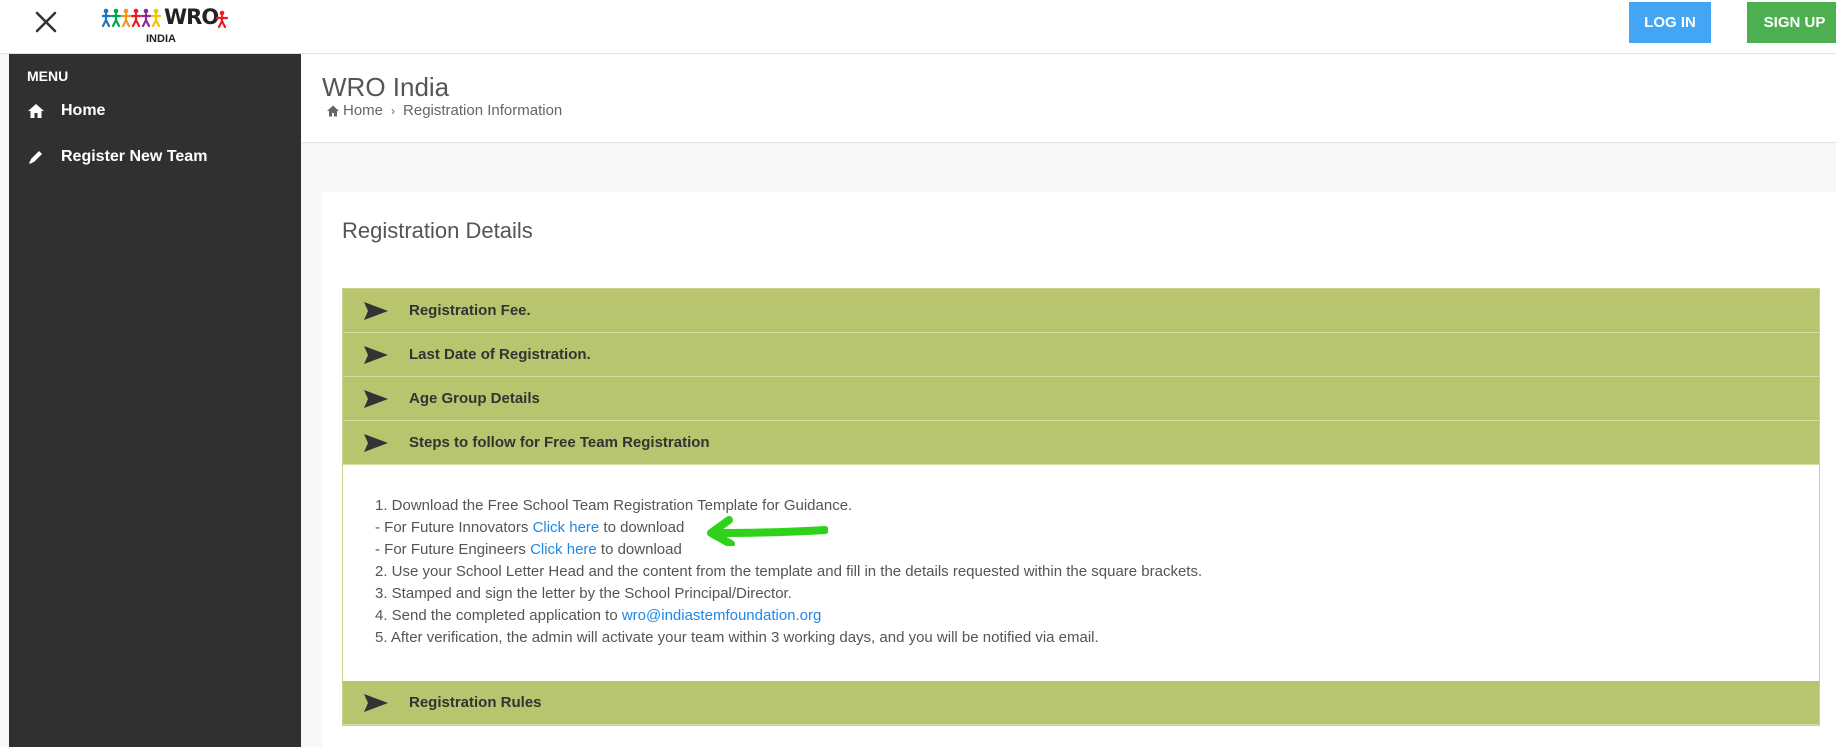  I want to click on breadcrumb-home-link: Home, so click(363, 110).